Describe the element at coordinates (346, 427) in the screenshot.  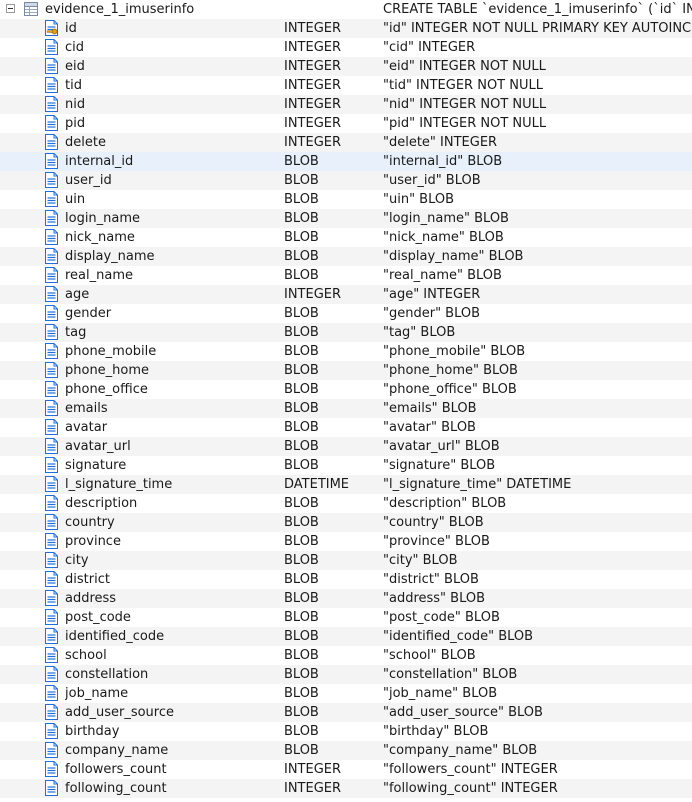
I see `field-row: avatar BLOB "avatar" BLOB` at that location.